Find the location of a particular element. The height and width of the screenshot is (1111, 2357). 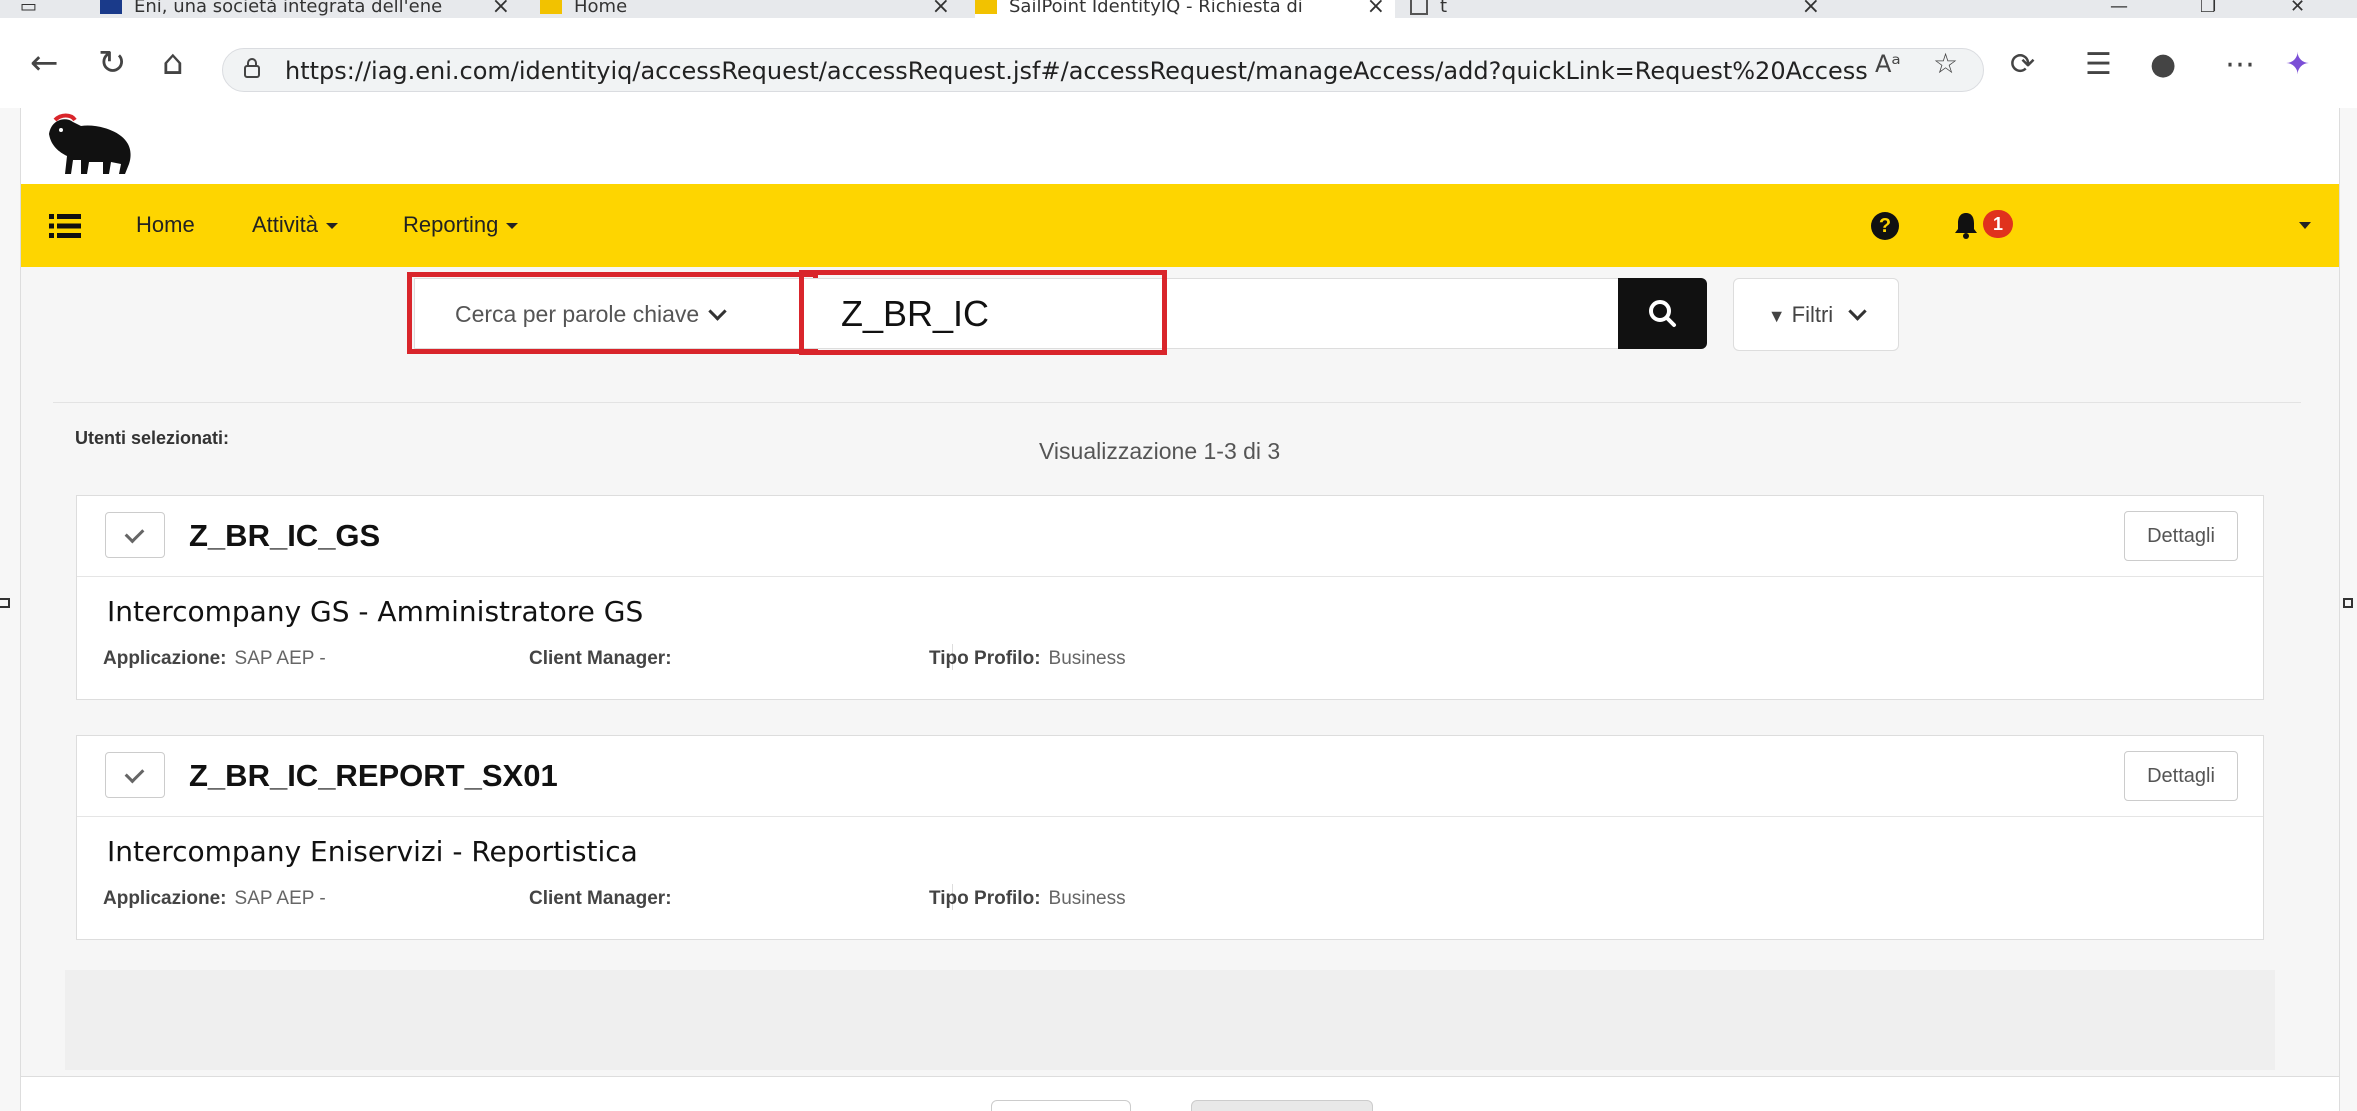

role-description: Intercompany Eniservizi - Reportistica is located at coordinates (372, 851).